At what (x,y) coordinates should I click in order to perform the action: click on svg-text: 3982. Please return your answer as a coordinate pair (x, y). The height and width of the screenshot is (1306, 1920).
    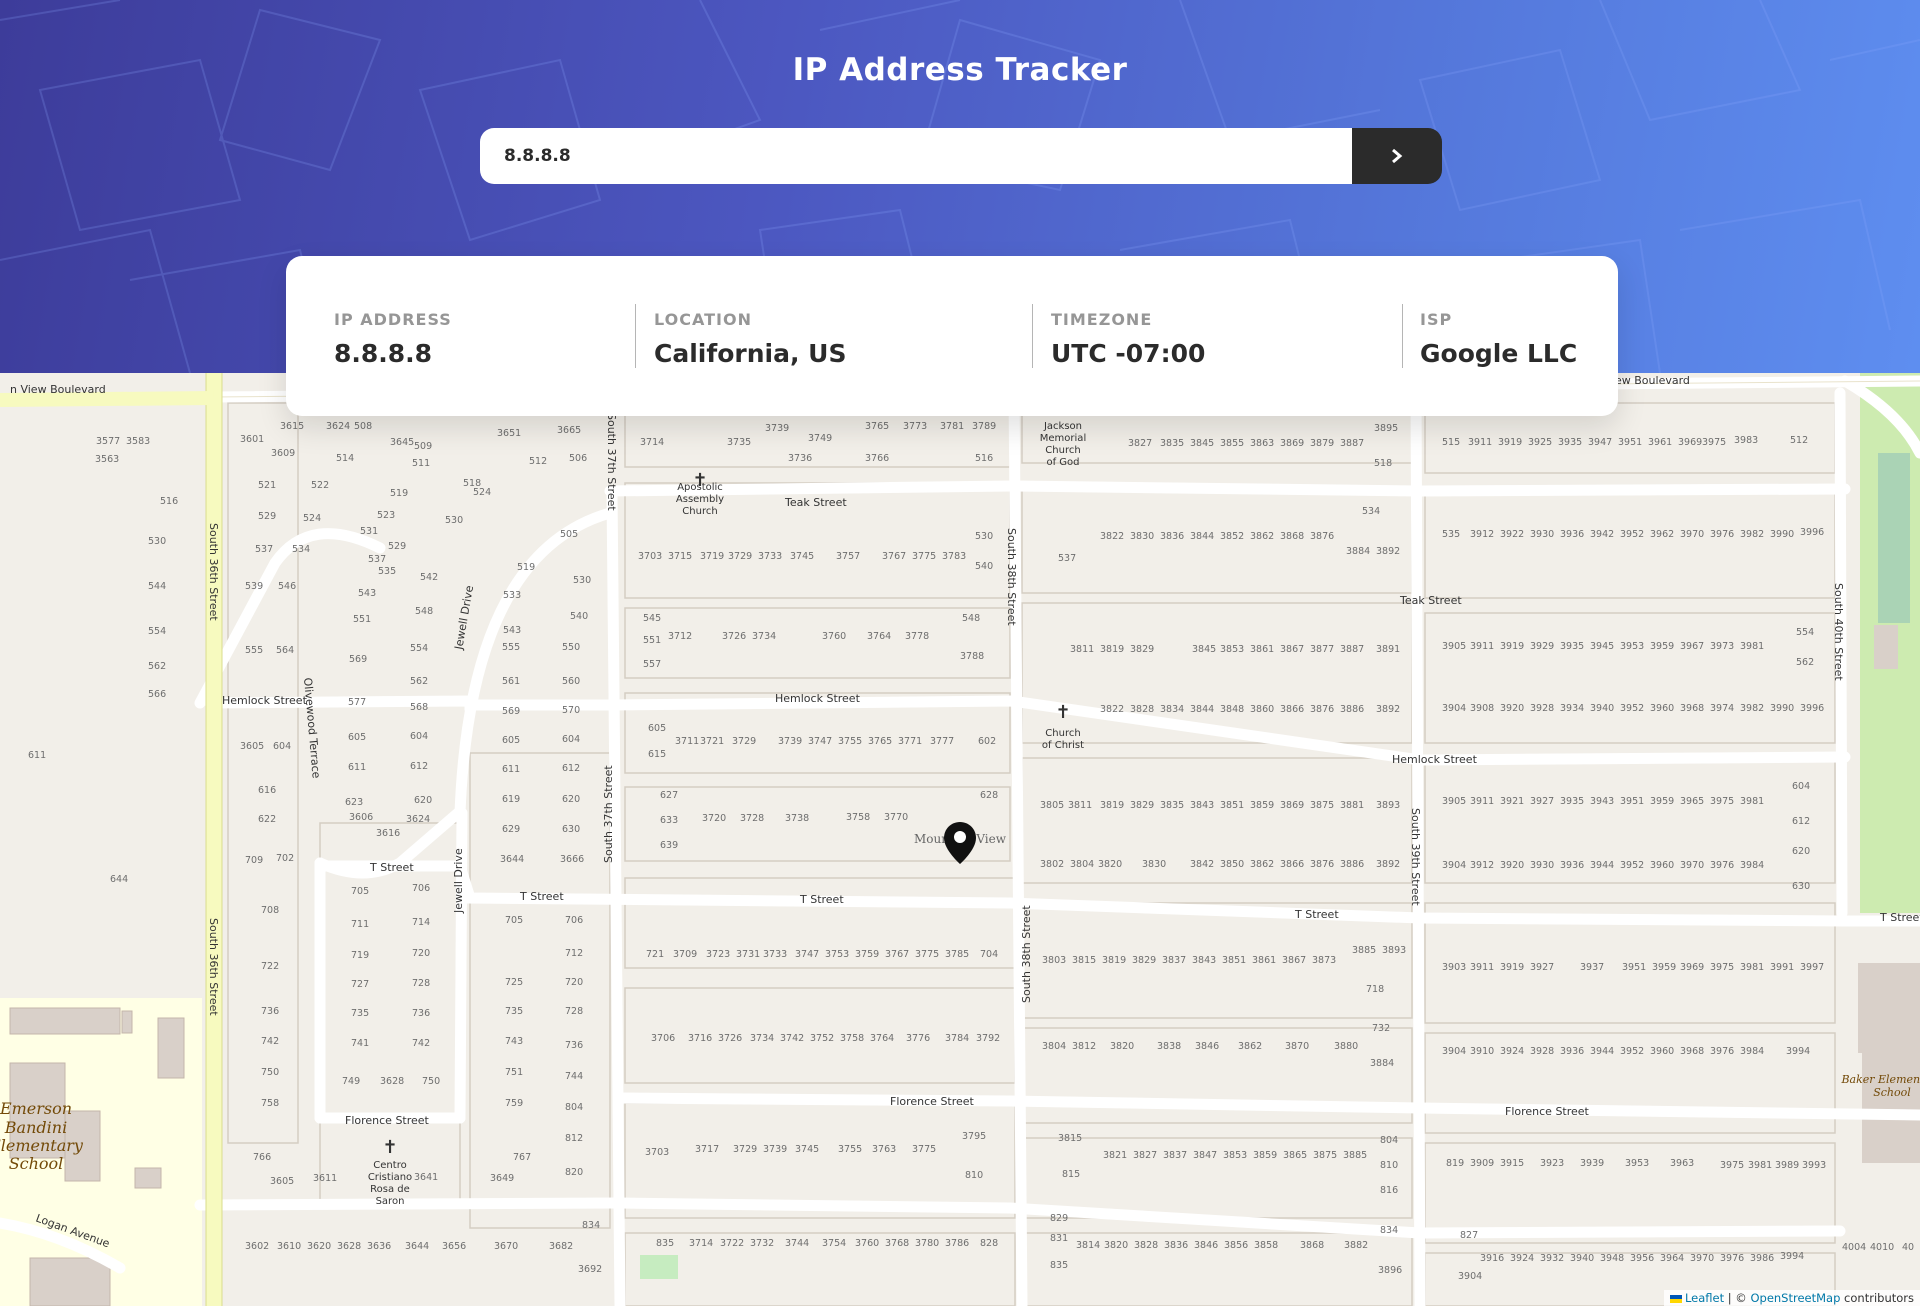
    Looking at the image, I should click on (1752, 534).